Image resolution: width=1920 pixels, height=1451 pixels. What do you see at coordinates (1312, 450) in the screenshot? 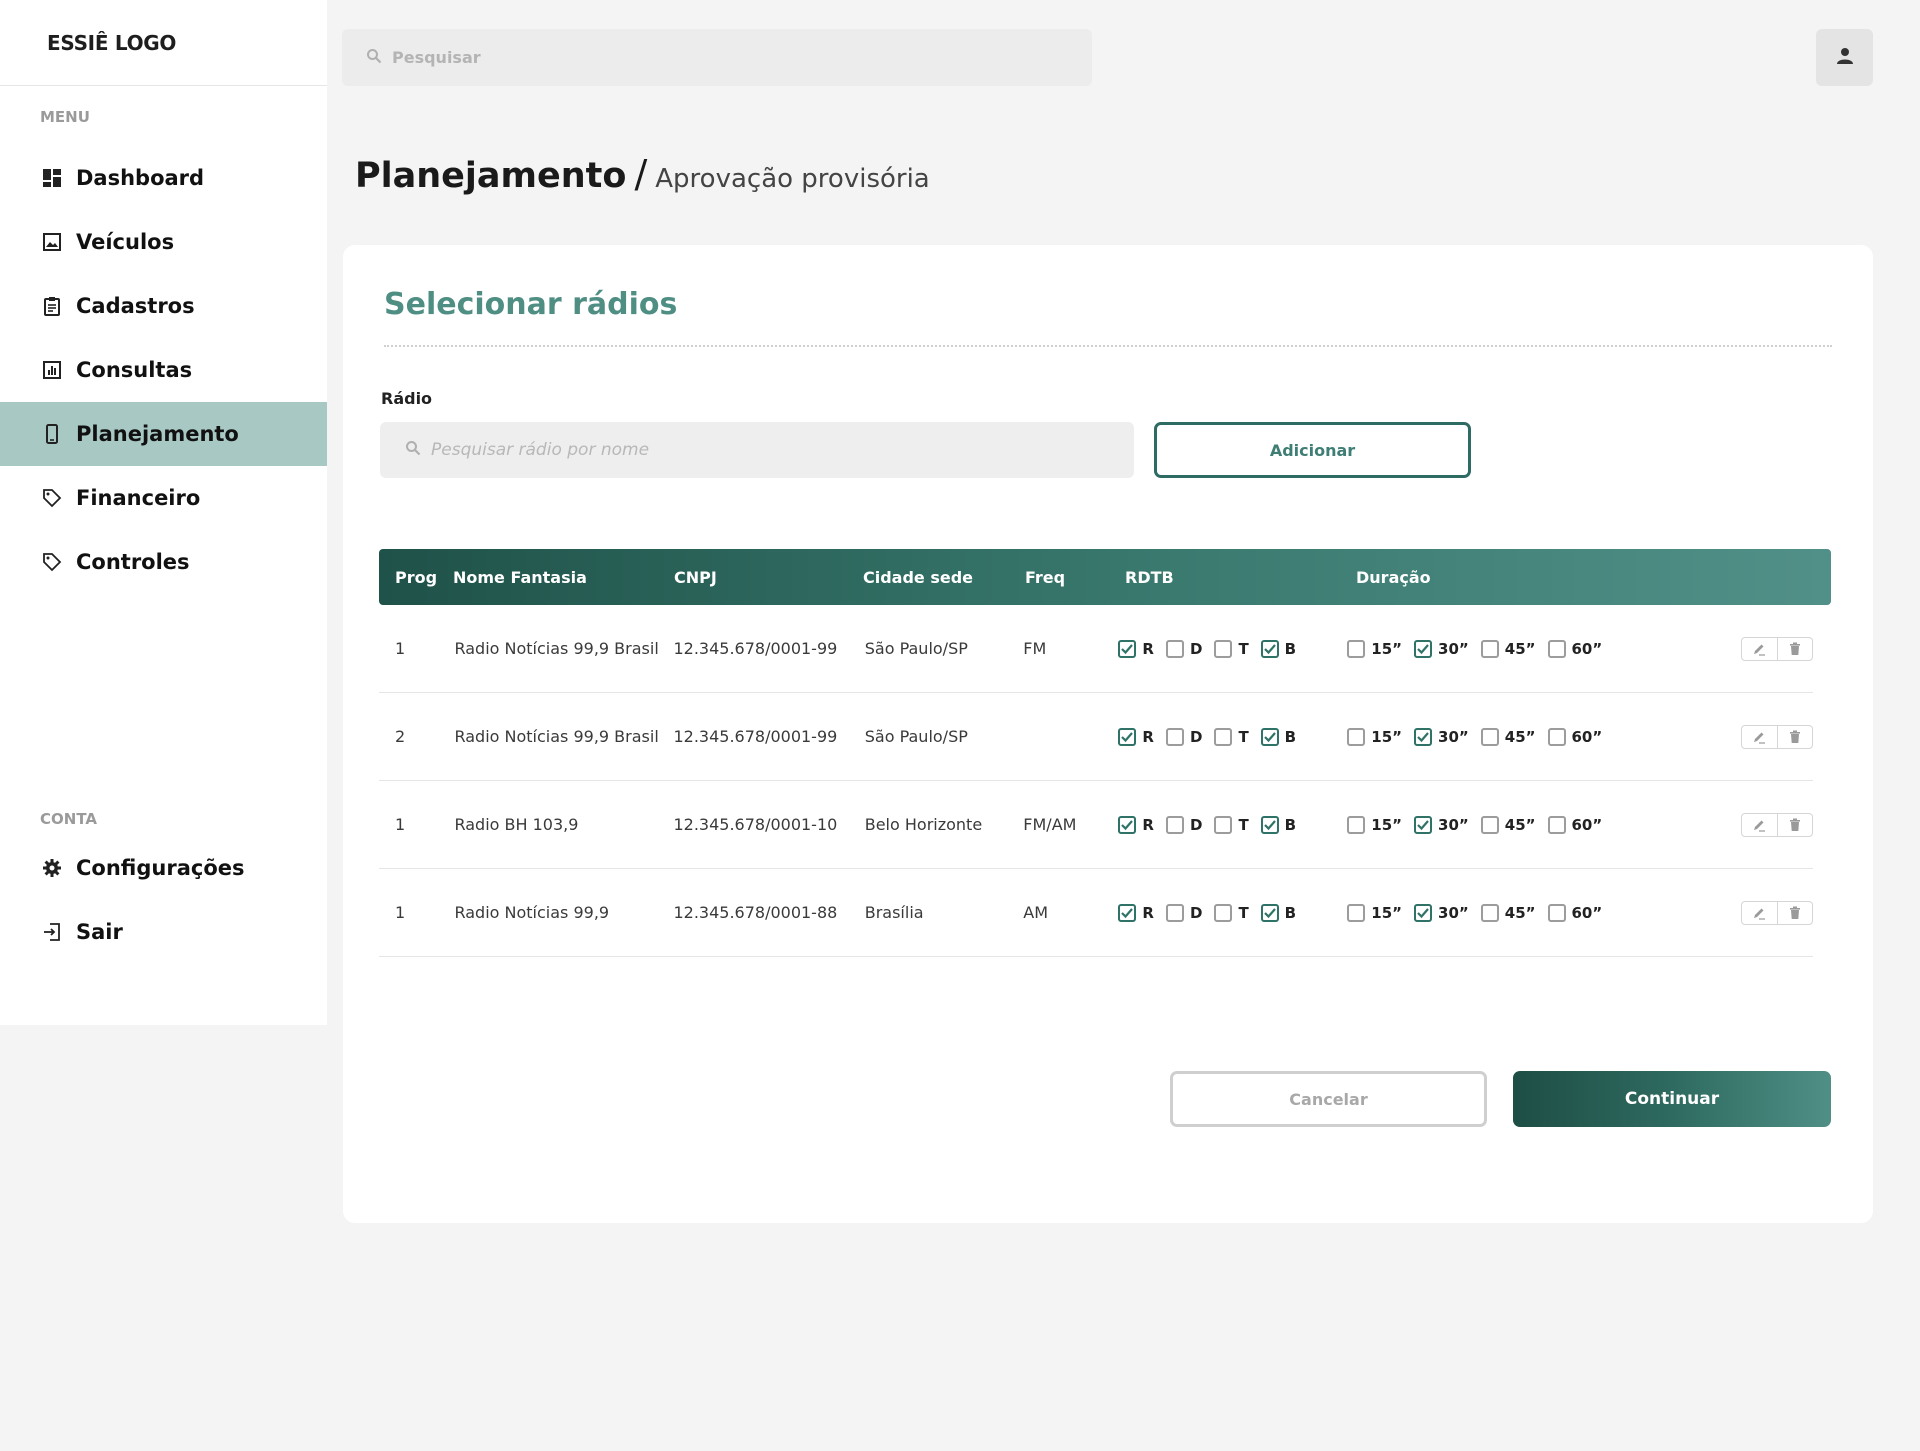
I see `add-button: Adicionar` at bounding box center [1312, 450].